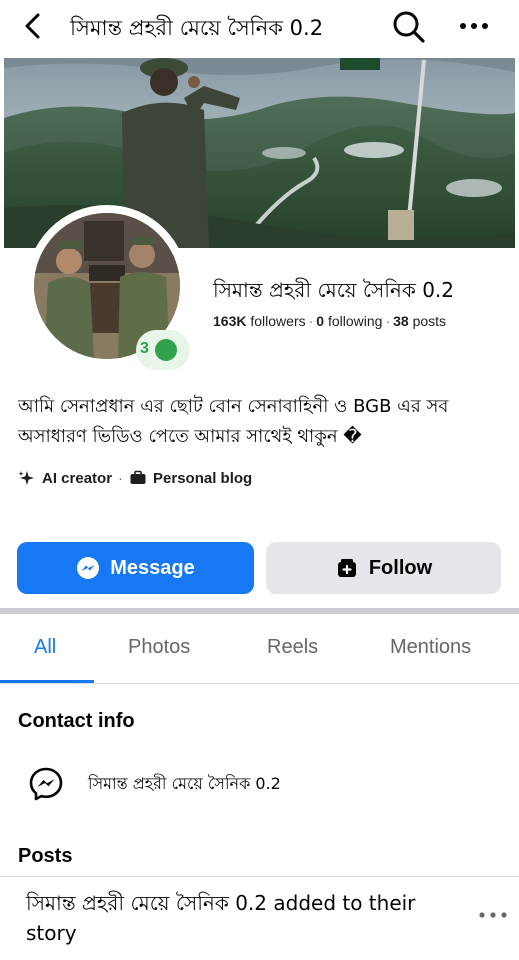 This screenshot has height=960, width=519. Describe the element at coordinates (184, 783) in the screenshot. I see `messenger-contact-name: সিমান্ত প্রহরী মেয়ে সৈনিক 0.2` at that location.